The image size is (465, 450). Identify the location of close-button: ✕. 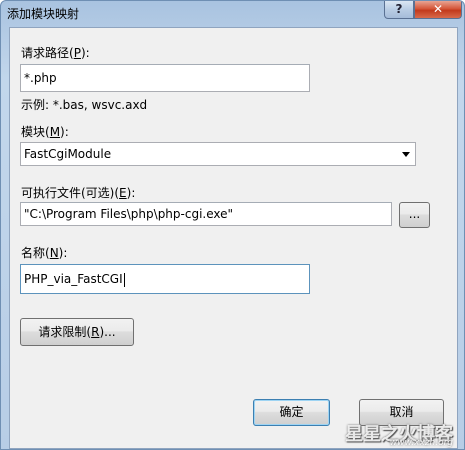
(438, 10).